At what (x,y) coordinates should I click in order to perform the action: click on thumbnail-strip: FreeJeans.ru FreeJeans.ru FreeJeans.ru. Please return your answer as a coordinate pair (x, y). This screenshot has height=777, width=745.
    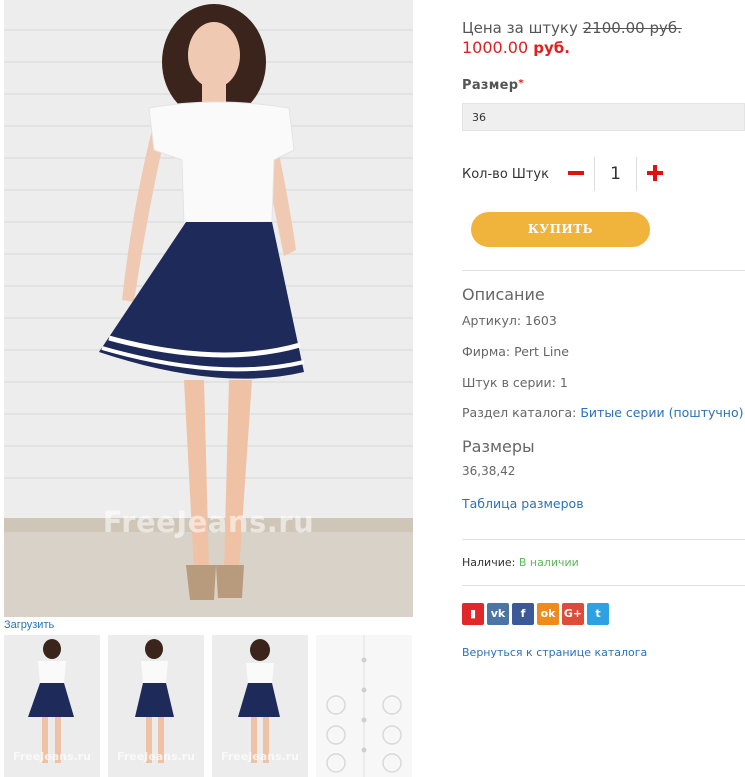
    Looking at the image, I should click on (208, 706).